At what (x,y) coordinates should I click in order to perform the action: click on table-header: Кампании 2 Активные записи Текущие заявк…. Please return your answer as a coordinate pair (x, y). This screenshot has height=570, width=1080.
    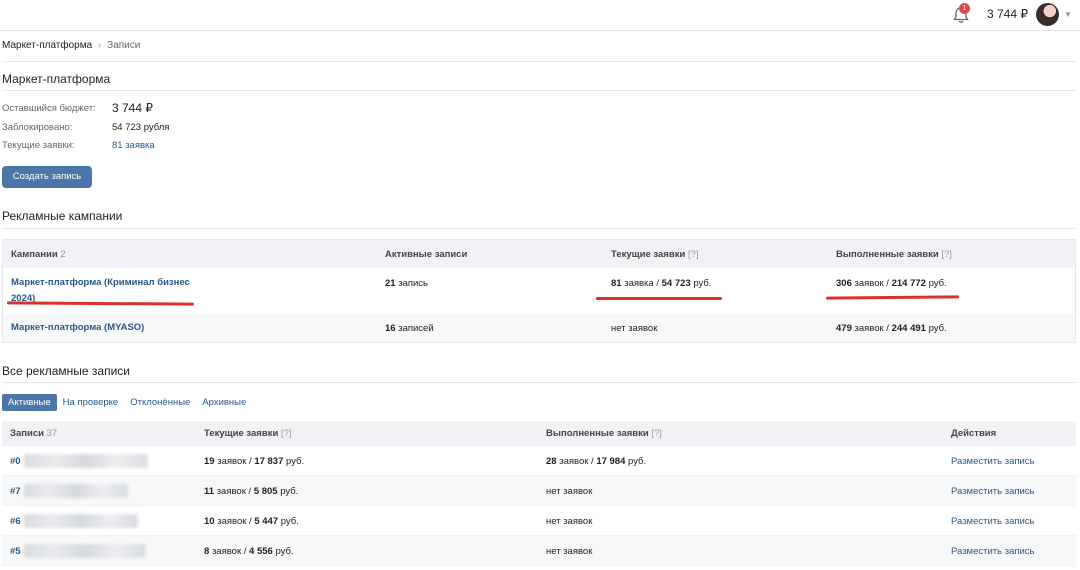
    Looking at the image, I should click on (539, 254).